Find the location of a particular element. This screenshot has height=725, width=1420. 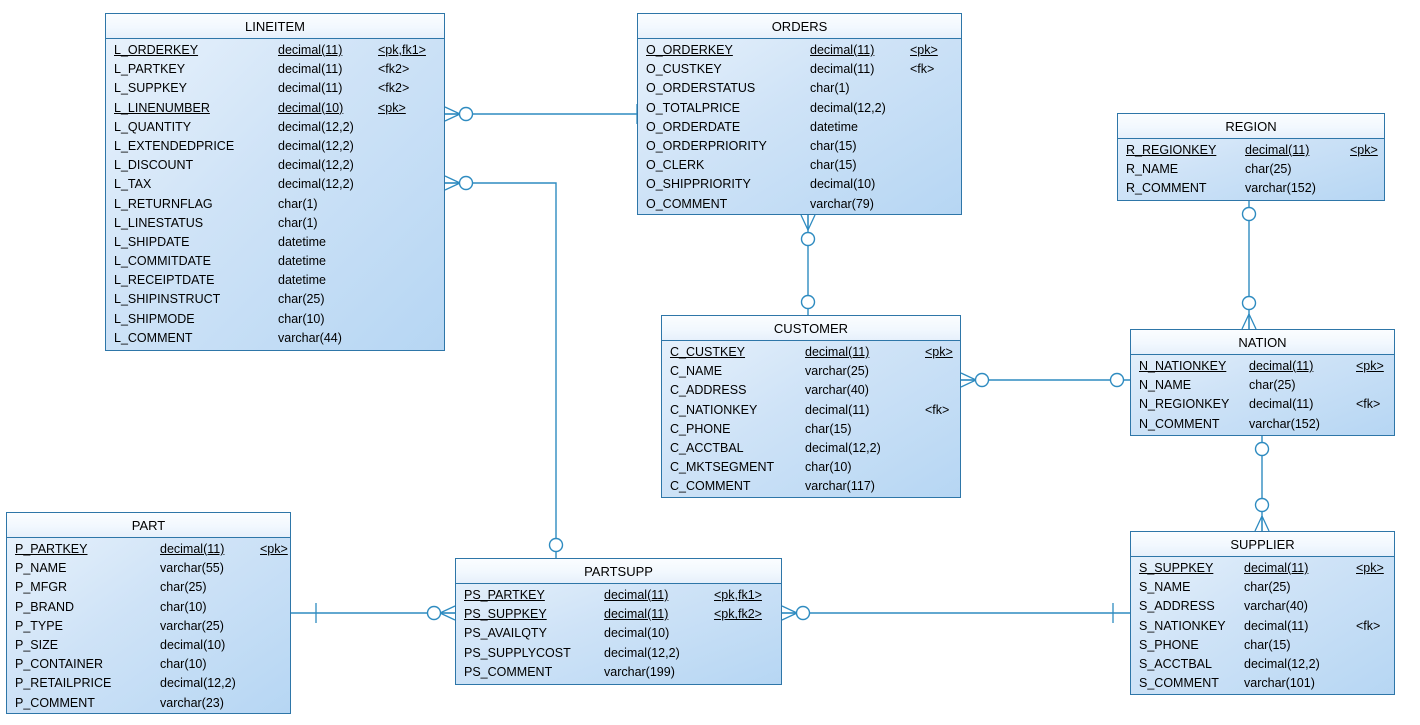

attribute-row: R_REGIONKEY decimal(11) <pk> is located at coordinates (1251, 152).